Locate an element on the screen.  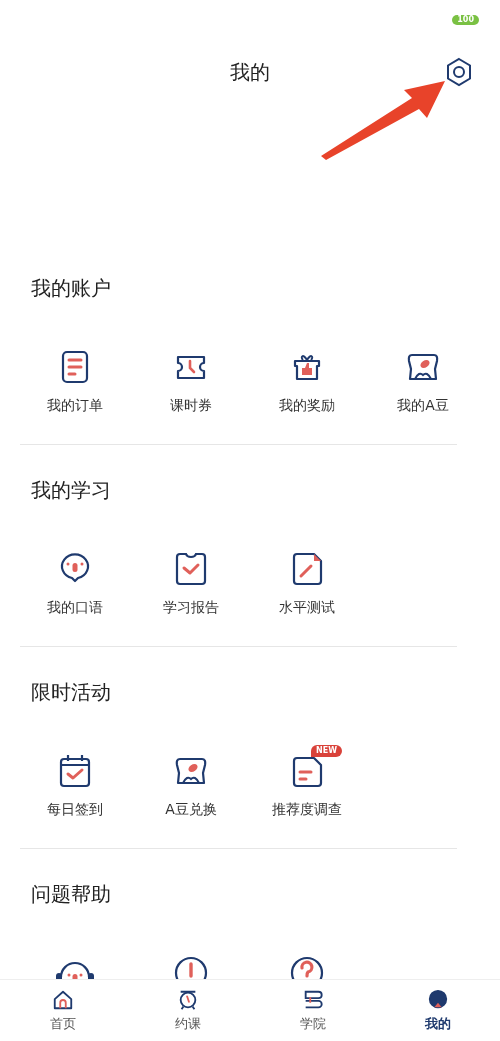
tab: 我的 is located at coordinates (437, 1010).